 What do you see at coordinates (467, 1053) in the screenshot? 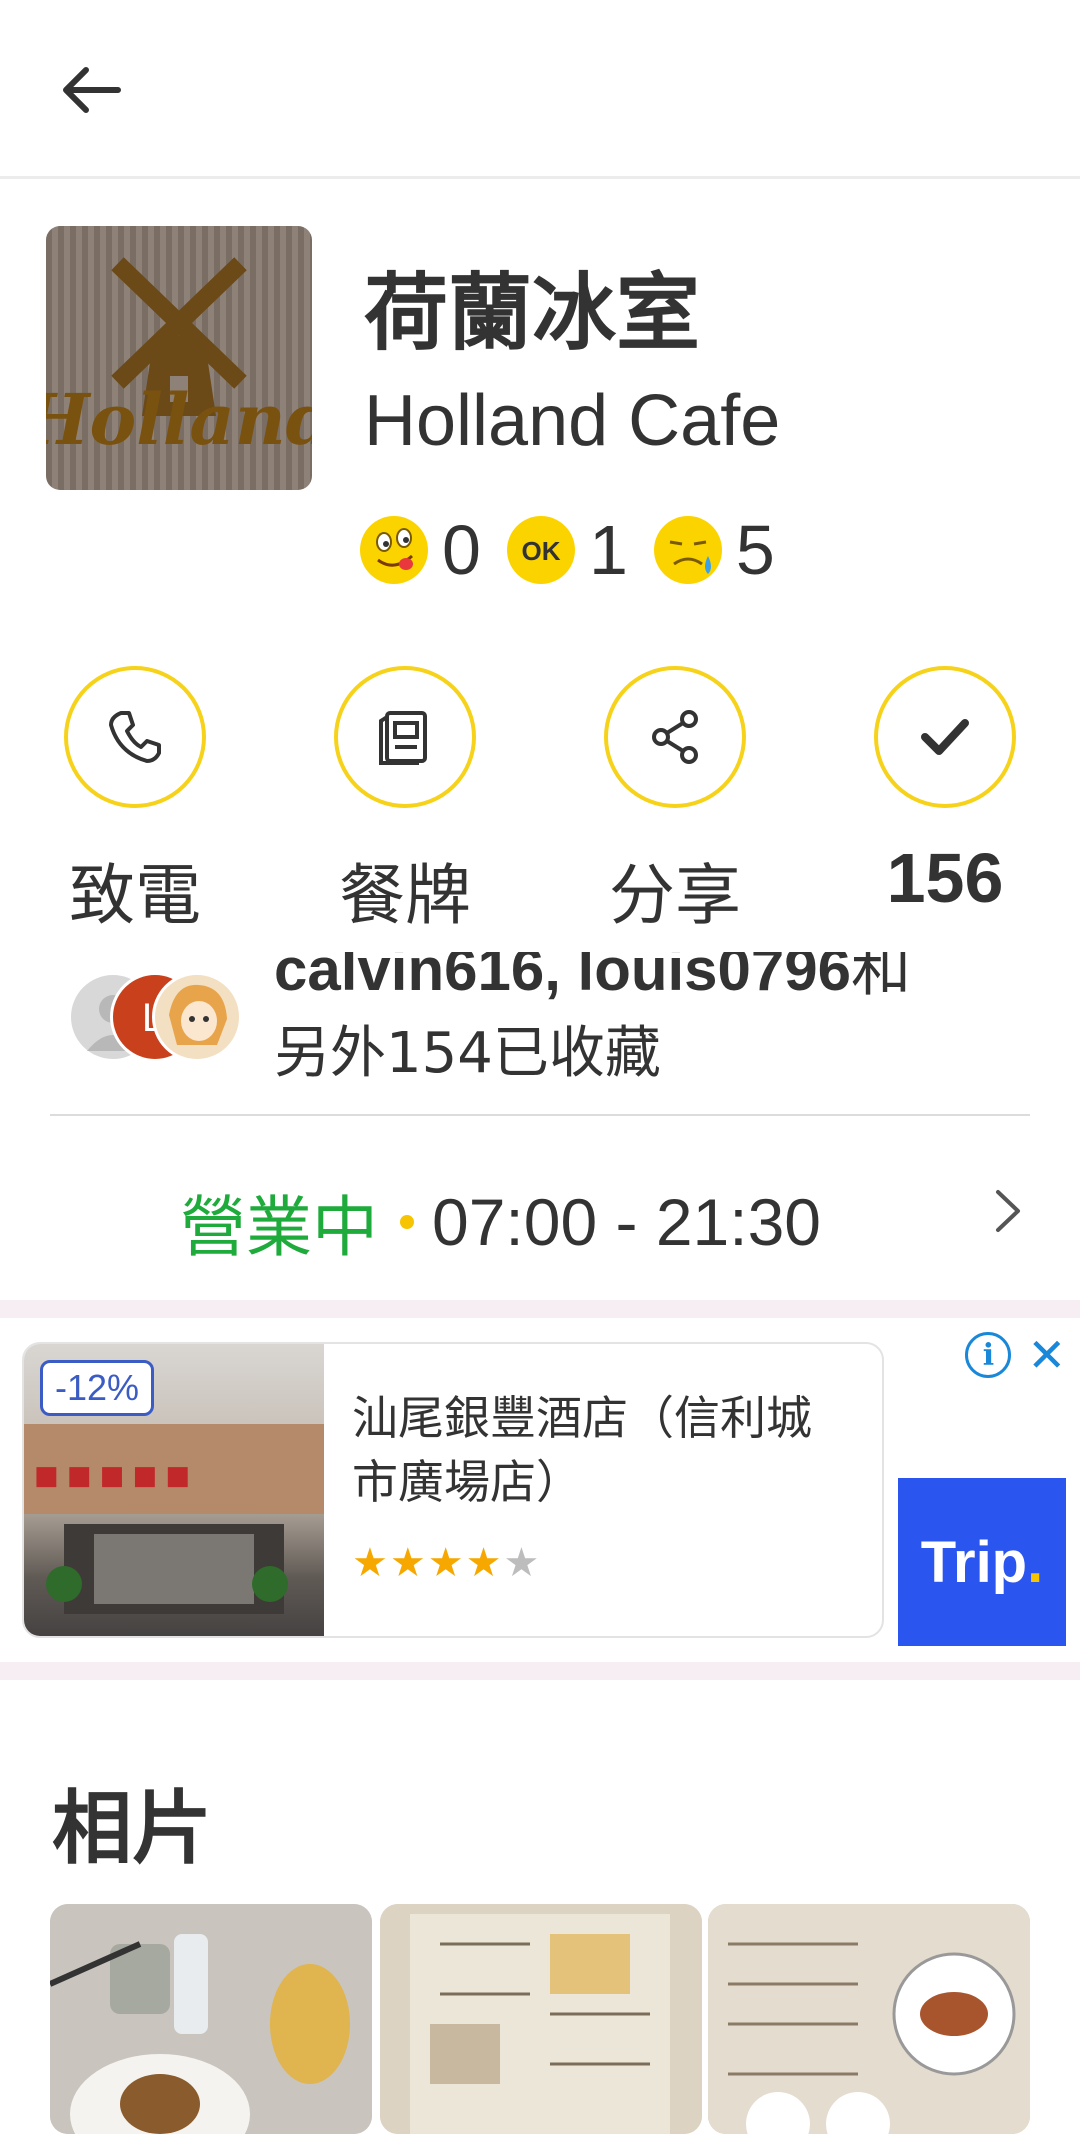
I see `savers-more: 另外154已收藏` at bounding box center [467, 1053].